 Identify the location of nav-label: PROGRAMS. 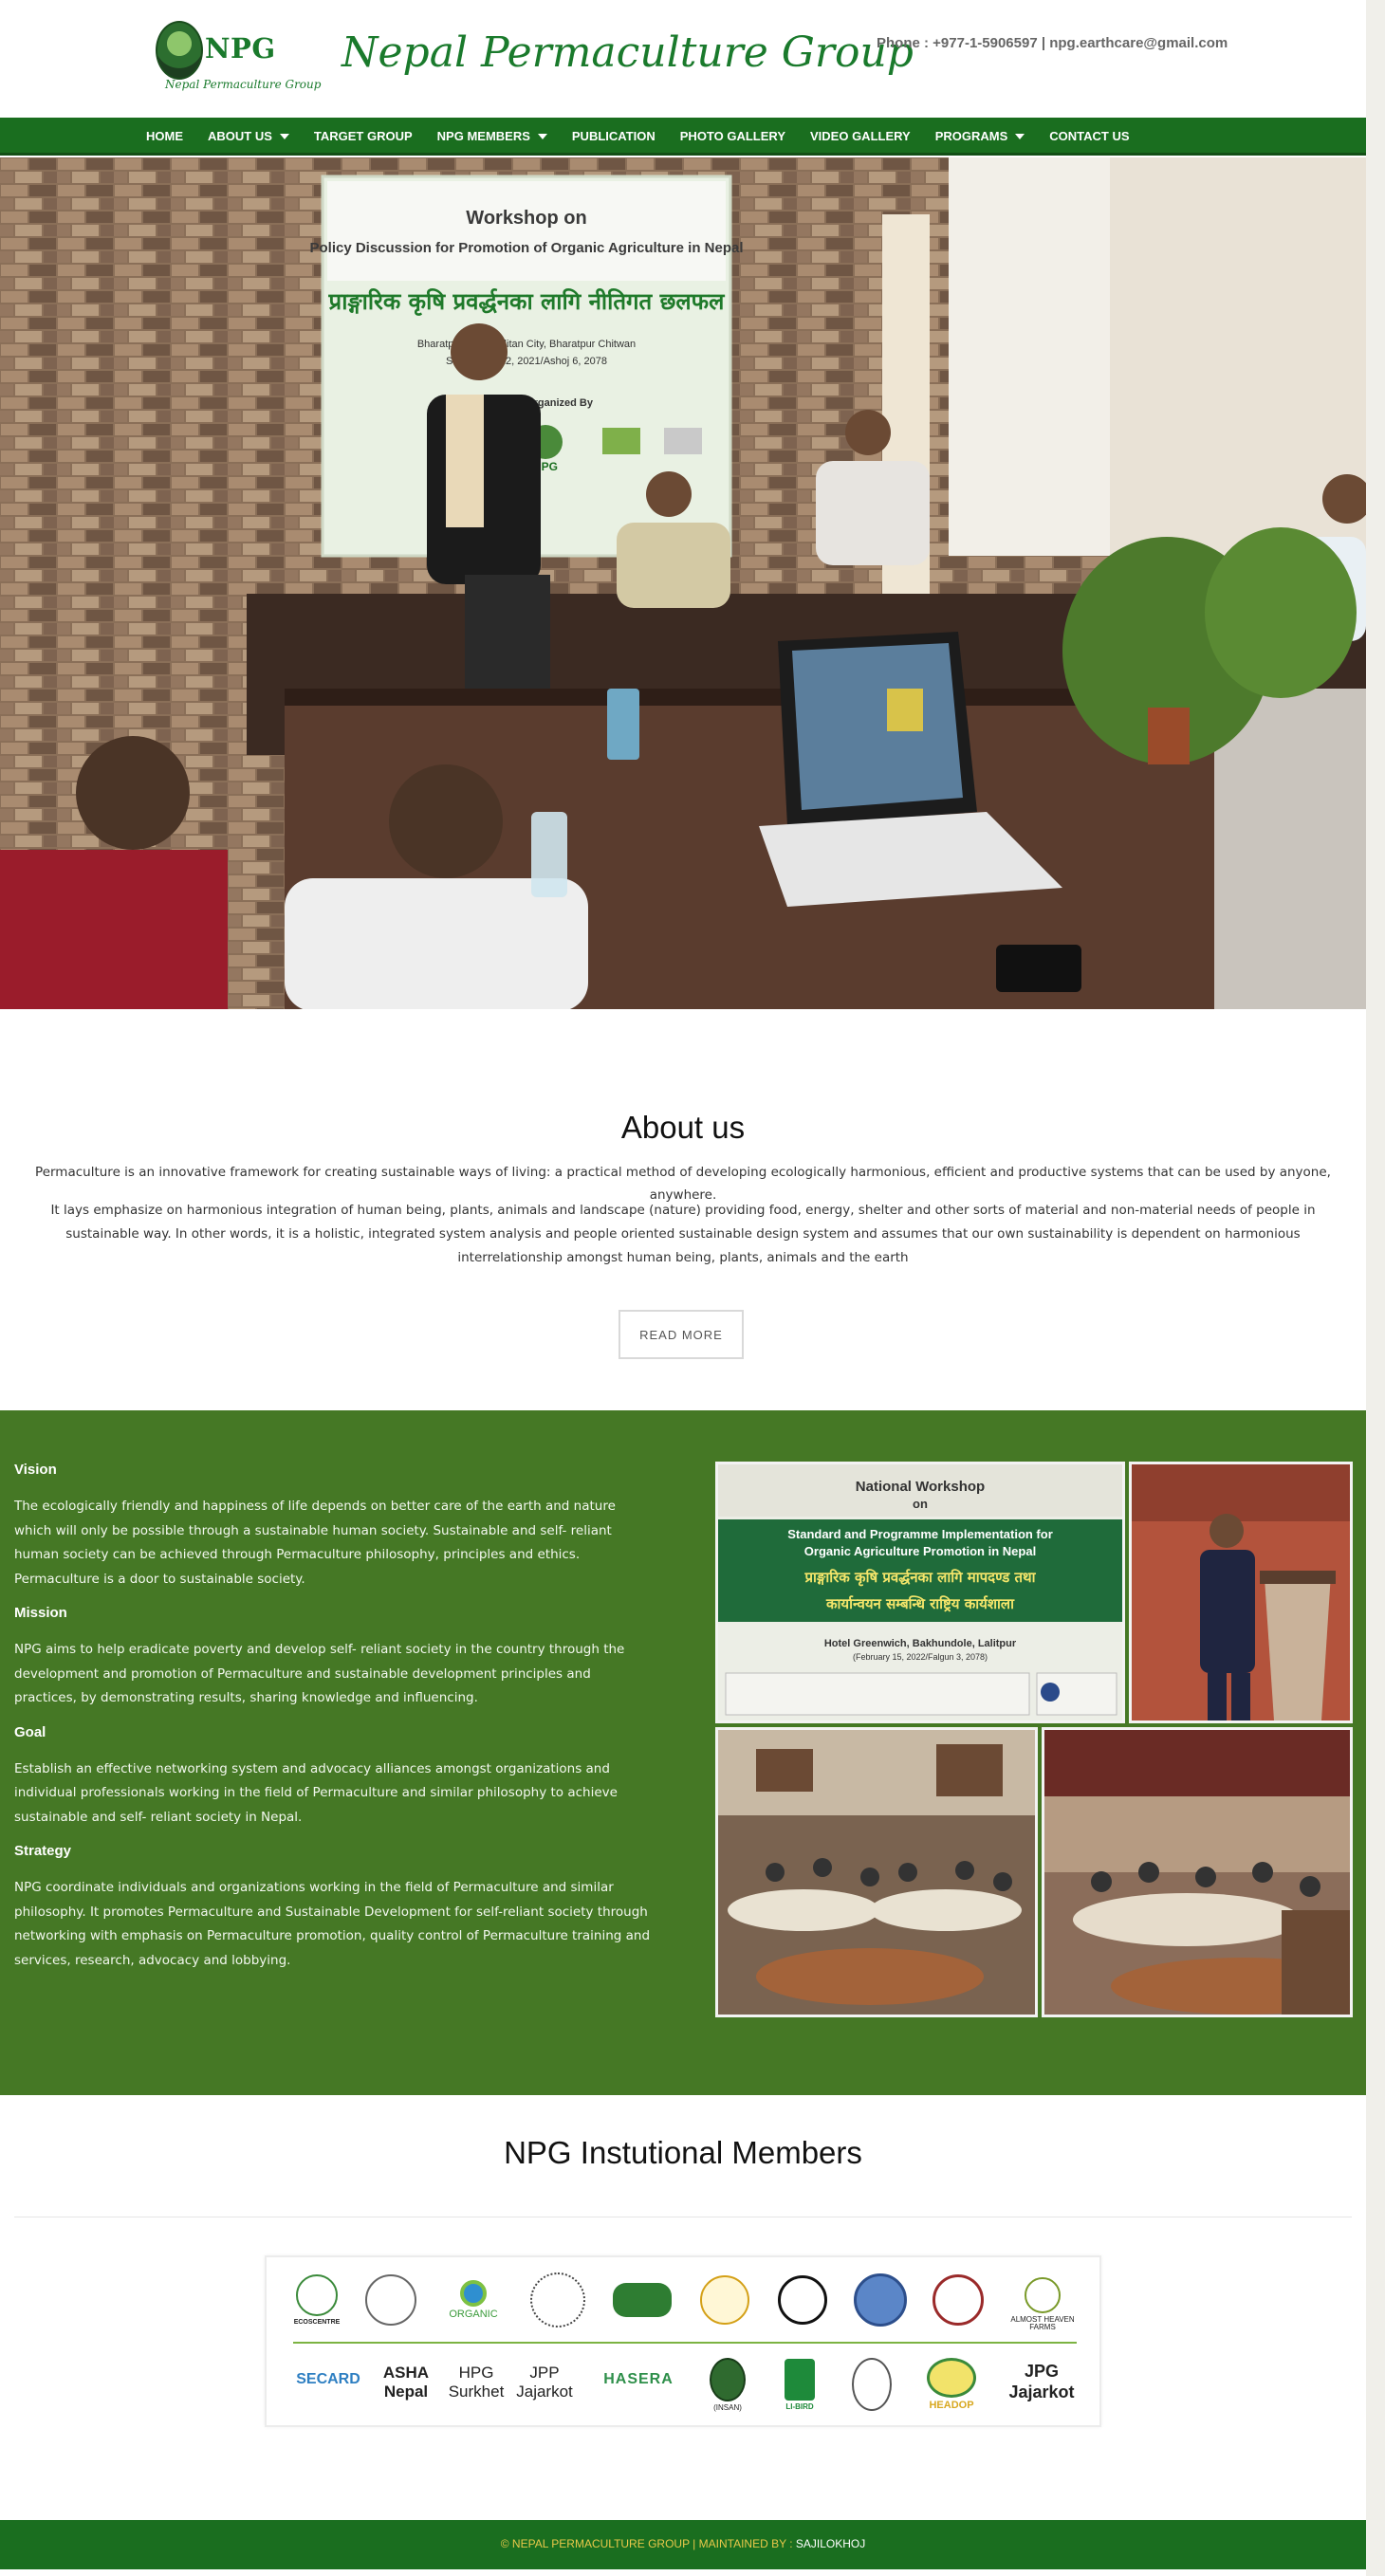
(971, 136).